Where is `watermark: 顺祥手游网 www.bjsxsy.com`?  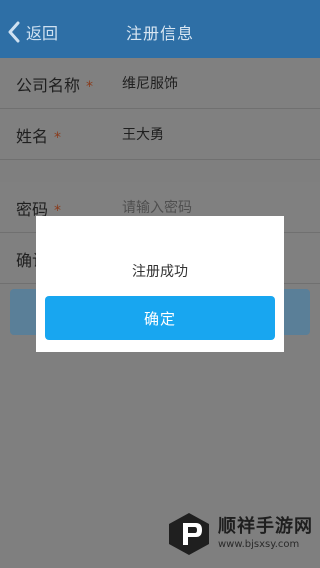
watermark: 顺祥手游网 www.bjsxsy.com is located at coordinates (240, 534).